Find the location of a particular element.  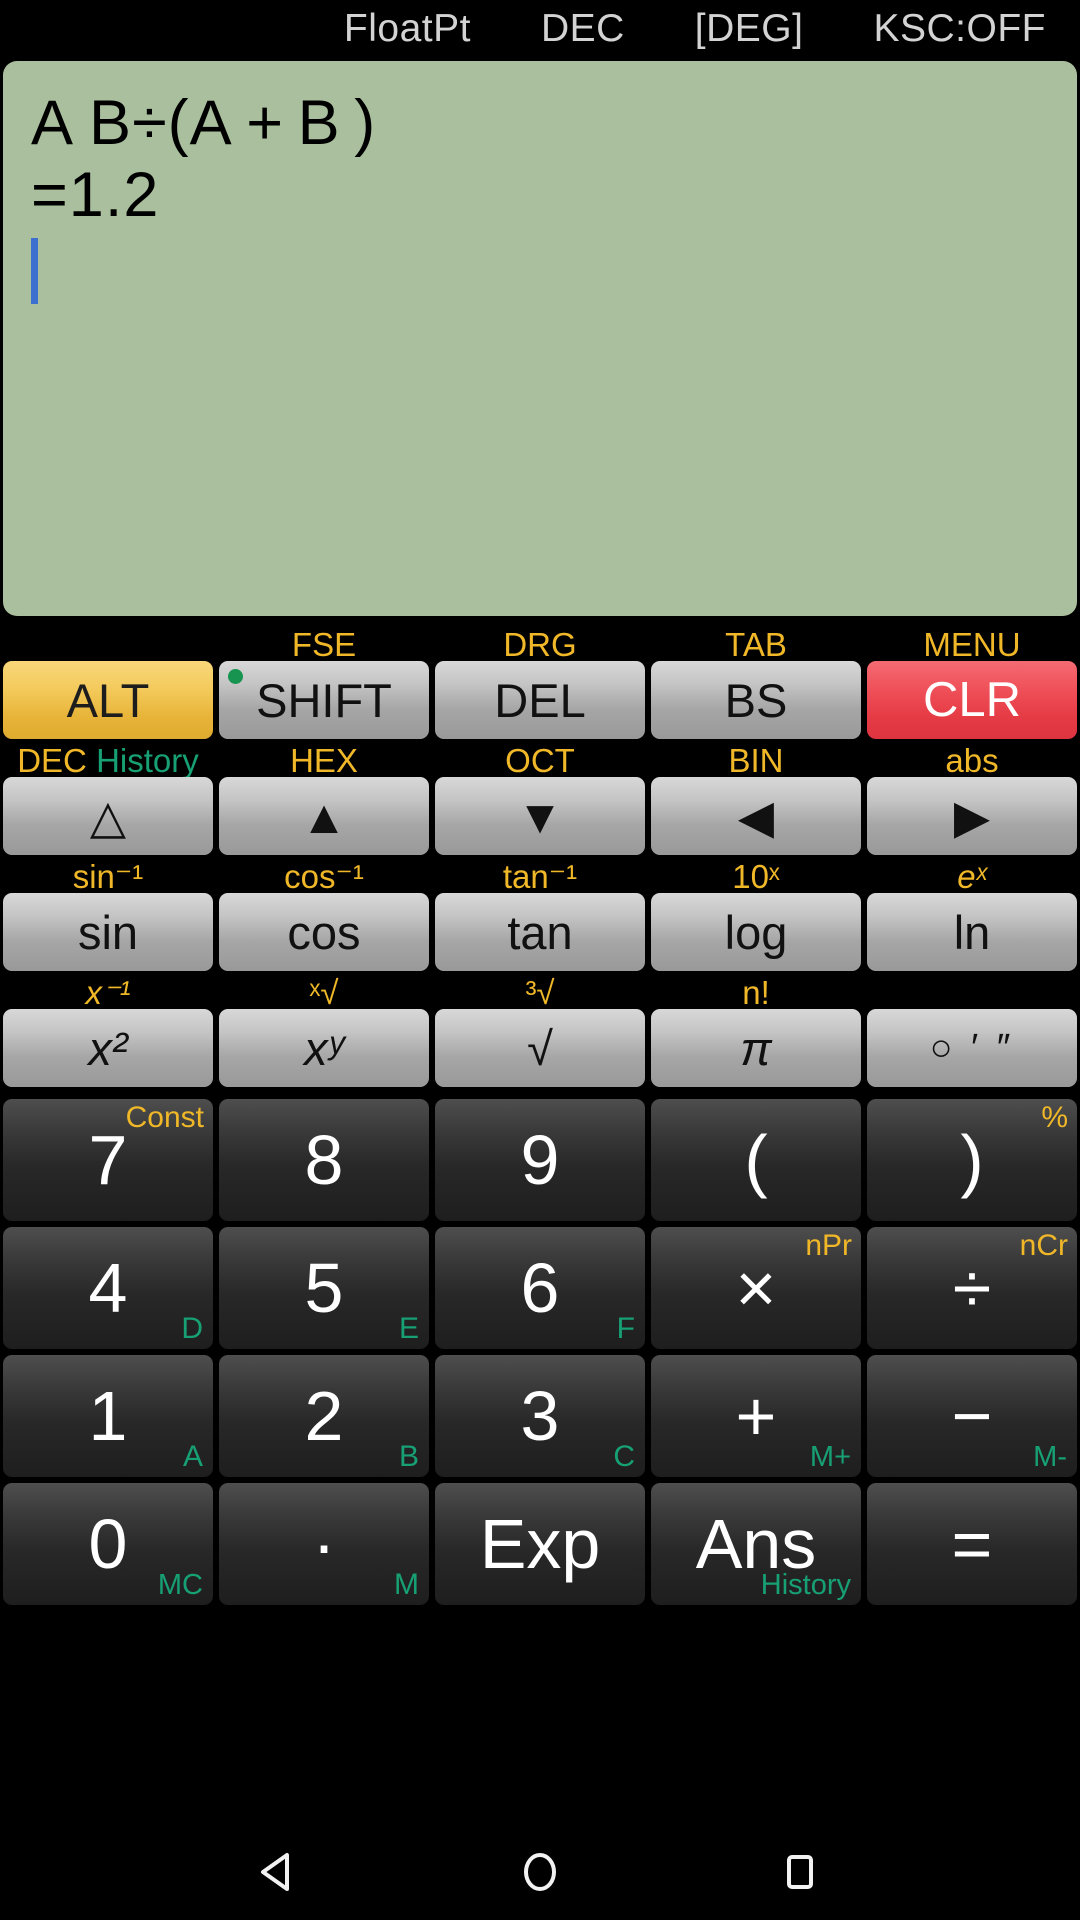

nine-key: 9 is located at coordinates (540, 1160).